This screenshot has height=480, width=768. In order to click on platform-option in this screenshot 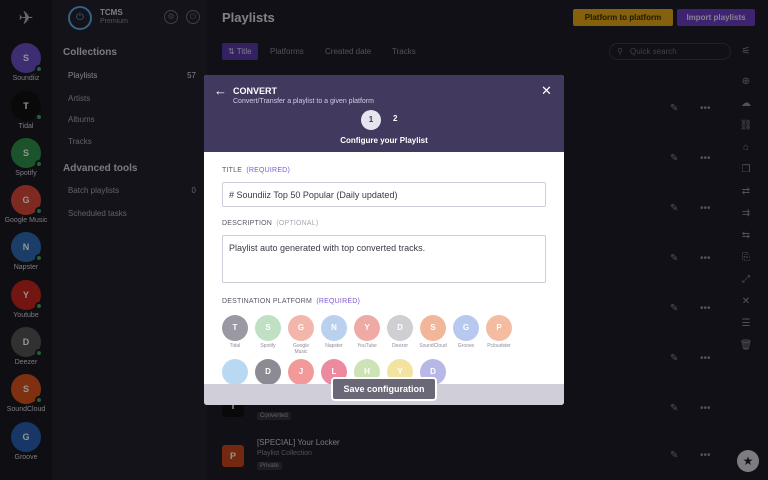, I will do `click(235, 372)`.